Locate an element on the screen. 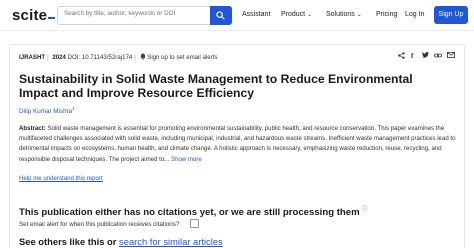 This screenshot has width=474, height=248. scite-logo: scite is located at coordinates (34, 15).